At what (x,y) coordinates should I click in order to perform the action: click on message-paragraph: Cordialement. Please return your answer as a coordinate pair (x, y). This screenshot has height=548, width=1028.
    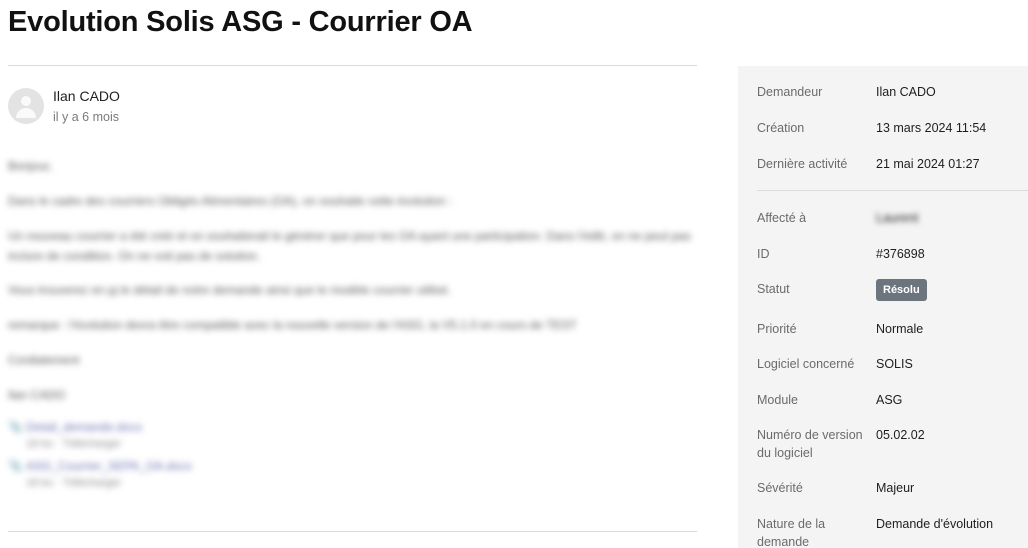
    Looking at the image, I should click on (44, 360).